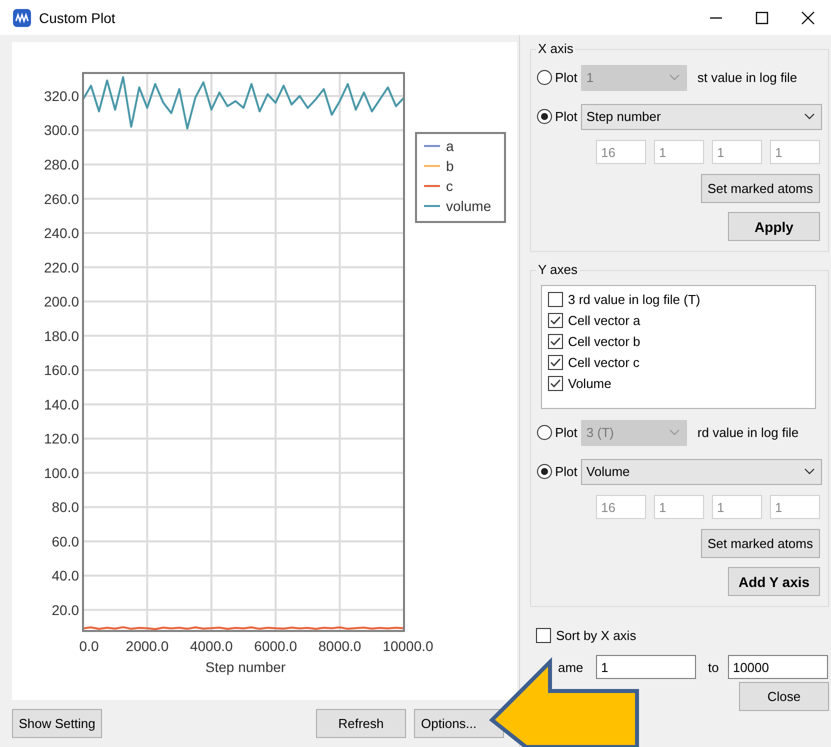 The width and height of the screenshot is (831, 747). What do you see at coordinates (713, 667) in the screenshot?
I see `to-label: to` at bounding box center [713, 667].